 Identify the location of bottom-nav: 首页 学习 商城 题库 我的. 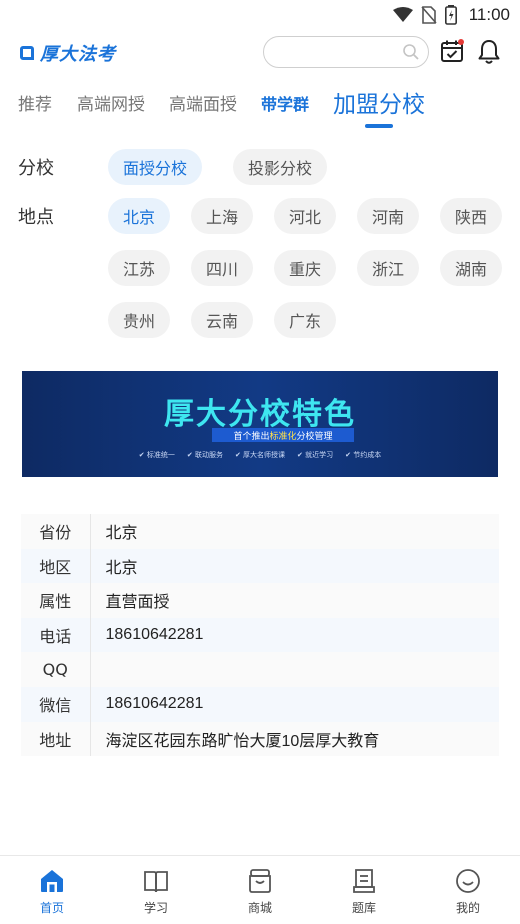
(260, 889).